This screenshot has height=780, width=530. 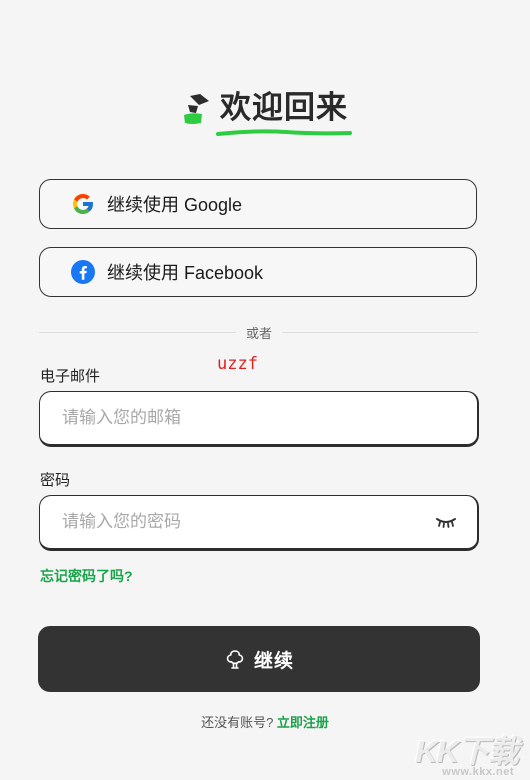 I want to click on page-header: 欢迎回来, so click(x=265, y=111).